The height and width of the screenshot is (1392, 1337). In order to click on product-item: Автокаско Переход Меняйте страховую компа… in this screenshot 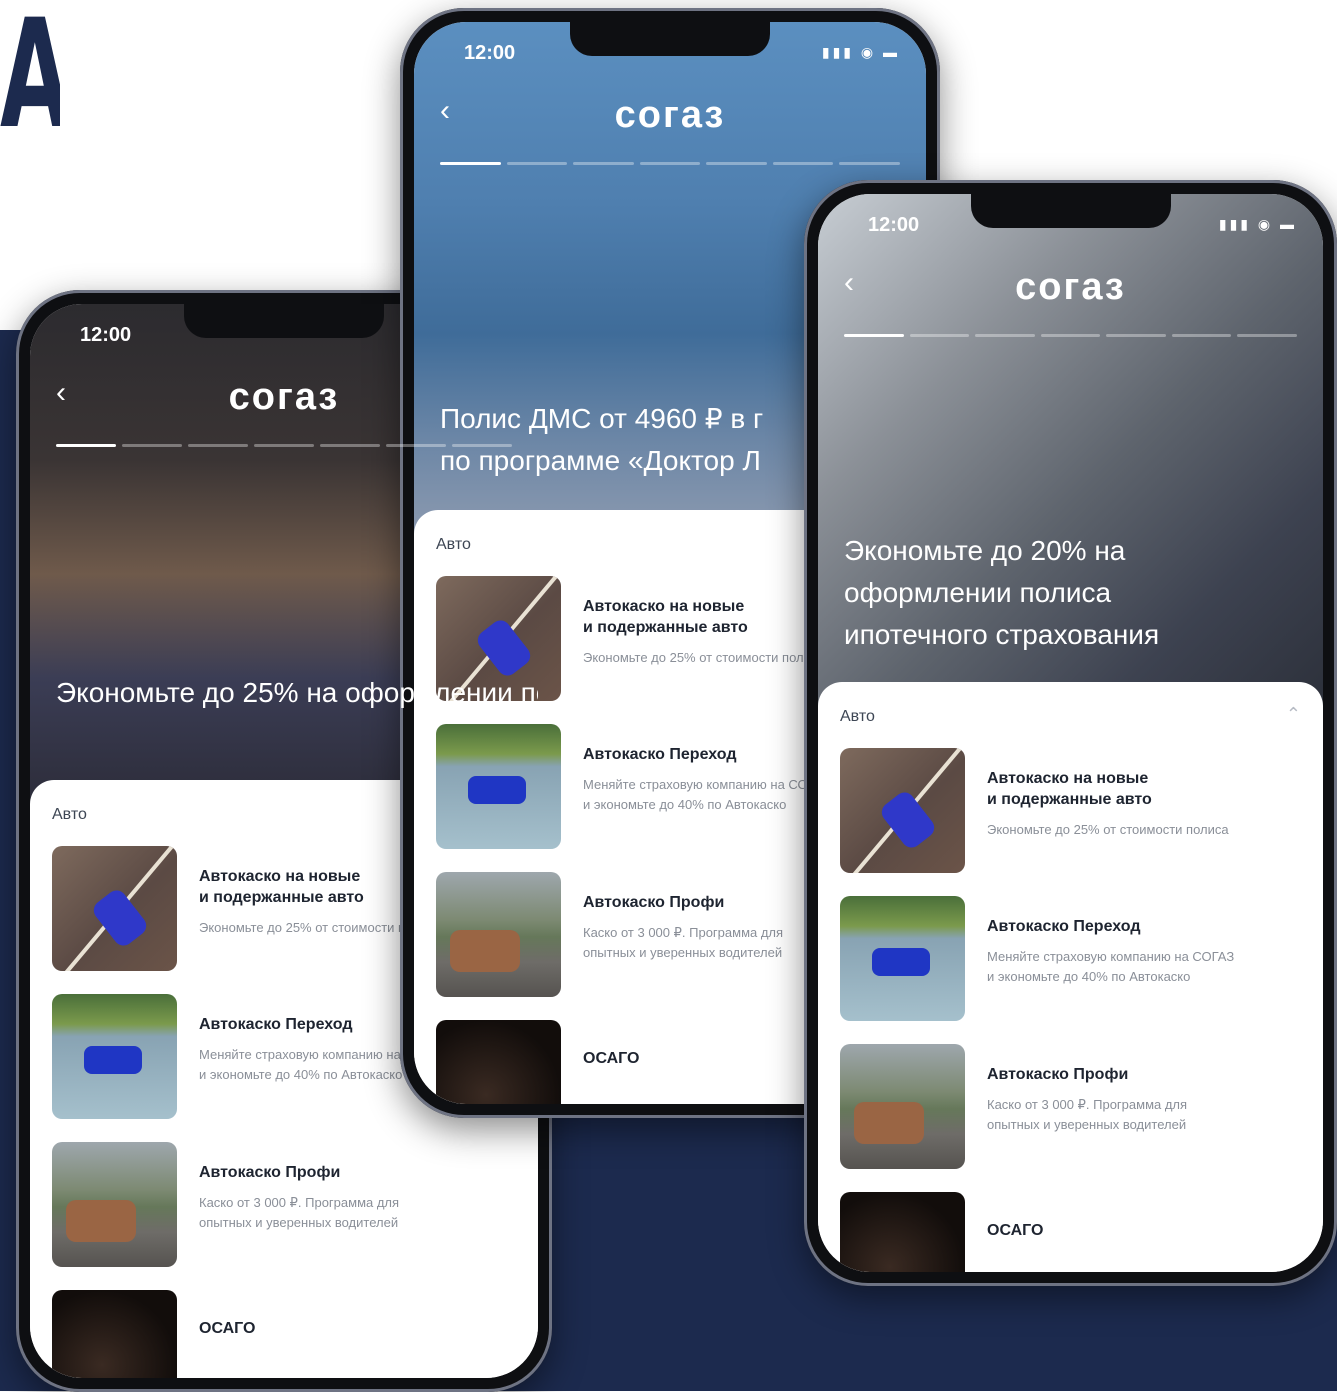, I will do `click(1070, 959)`.